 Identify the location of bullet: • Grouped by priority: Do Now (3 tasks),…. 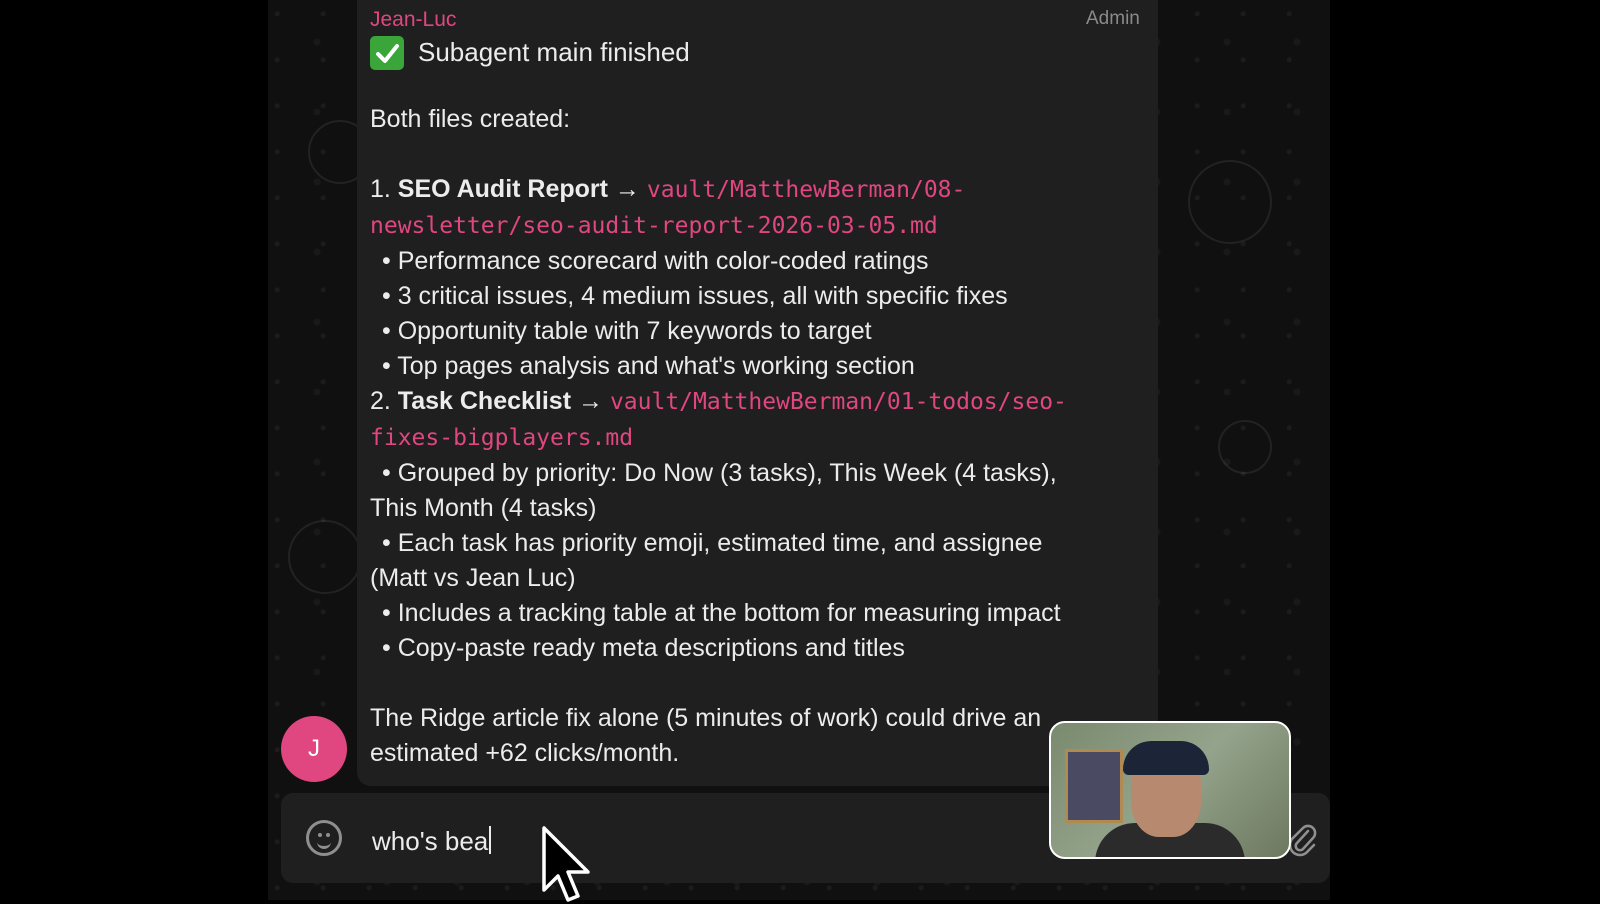
(719, 473).